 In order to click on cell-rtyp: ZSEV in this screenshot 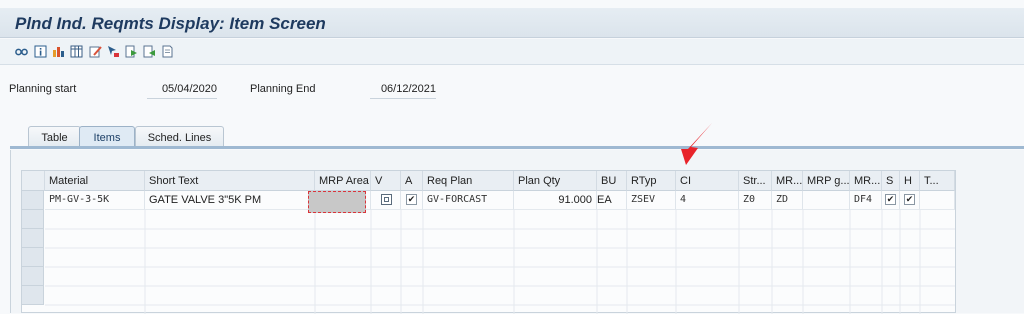, I will do `click(651, 200)`.